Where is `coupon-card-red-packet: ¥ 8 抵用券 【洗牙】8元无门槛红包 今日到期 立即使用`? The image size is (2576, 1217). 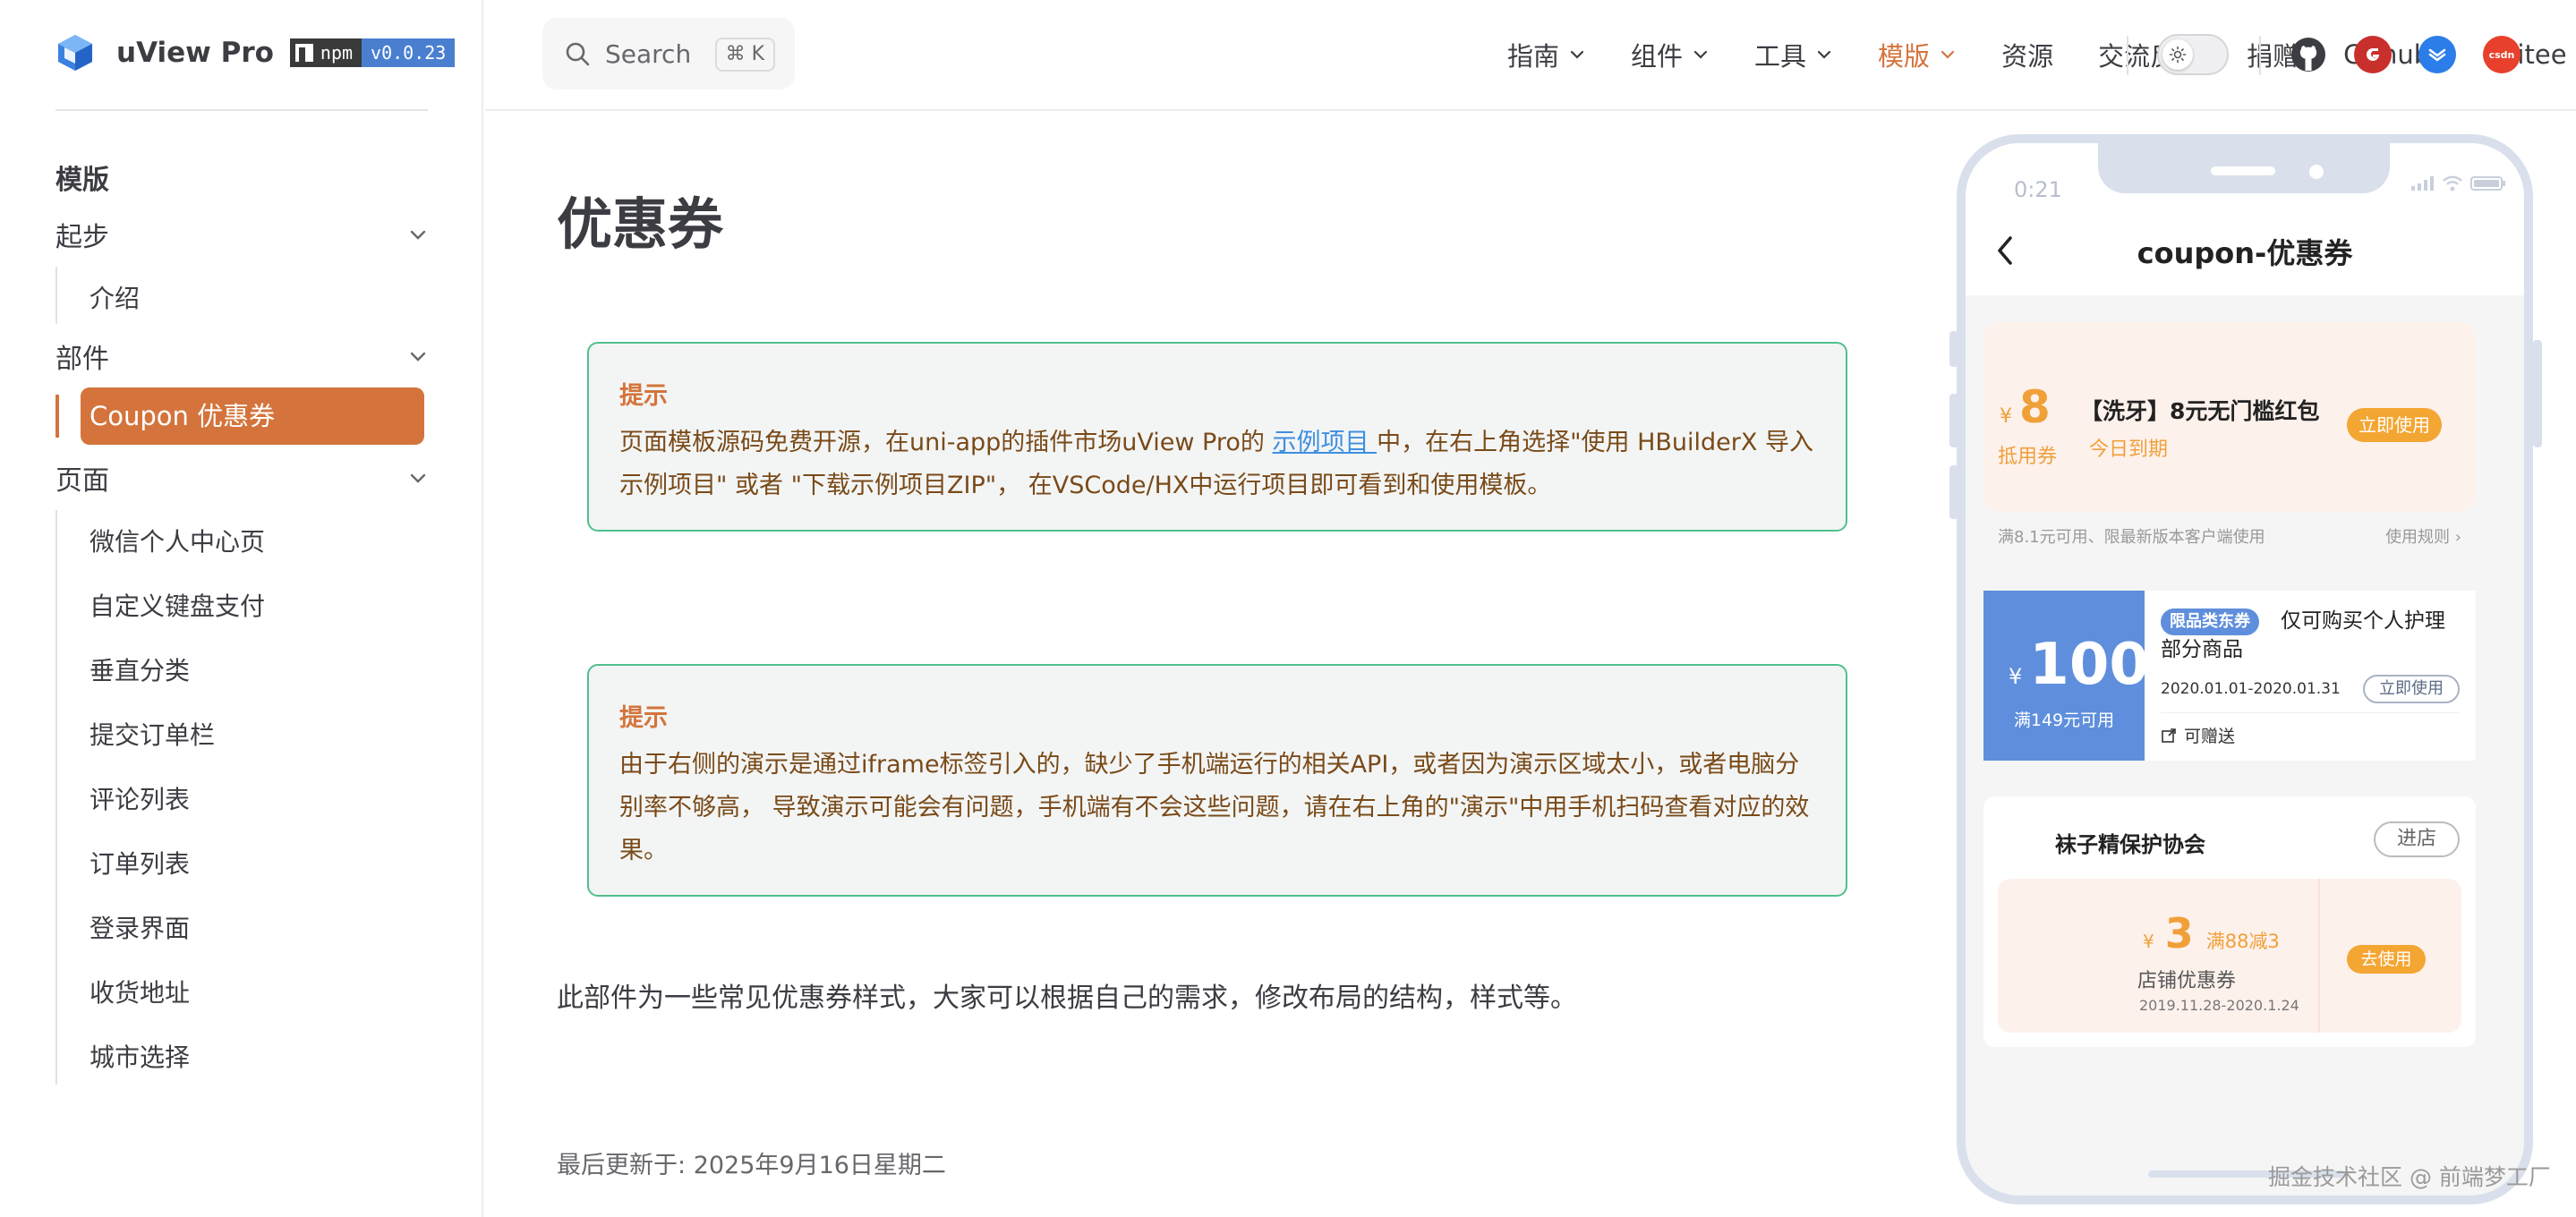
coupon-card-red-packet: ¥ 8 抵用券 【洗牙】8元无门槛红包 今日到期 立即使用 is located at coordinates (2229, 417).